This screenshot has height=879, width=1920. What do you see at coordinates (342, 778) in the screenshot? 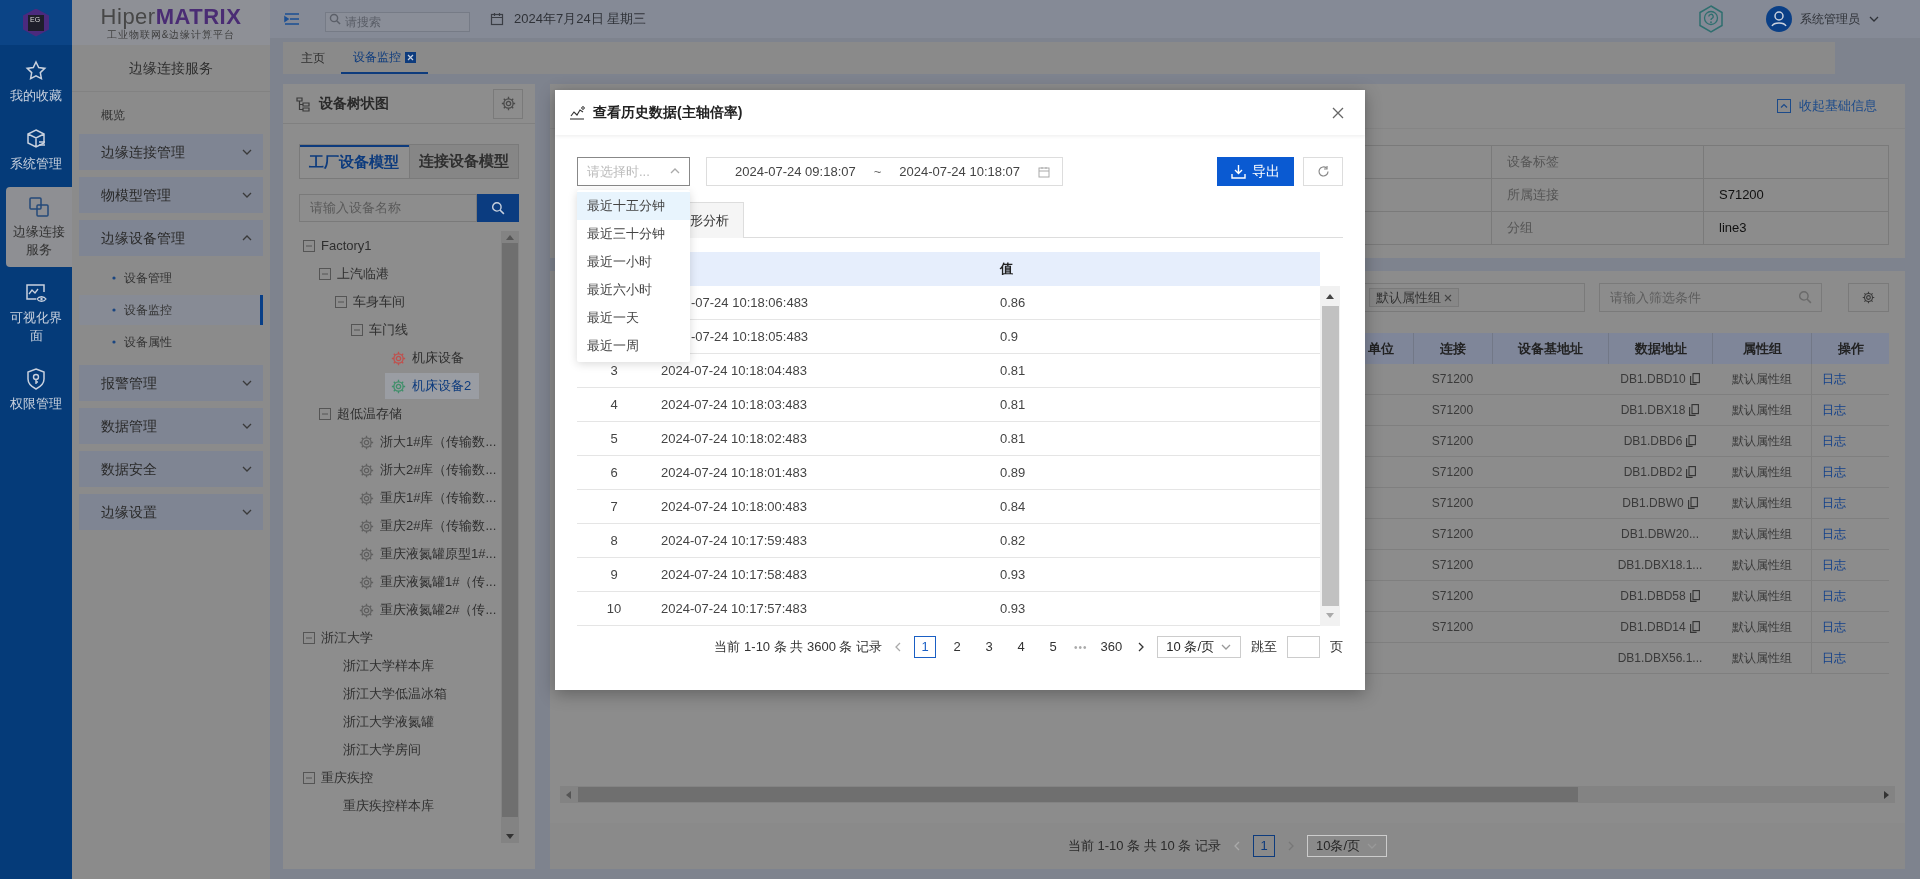
I see `tree-node: 重庆疾控` at bounding box center [342, 778].